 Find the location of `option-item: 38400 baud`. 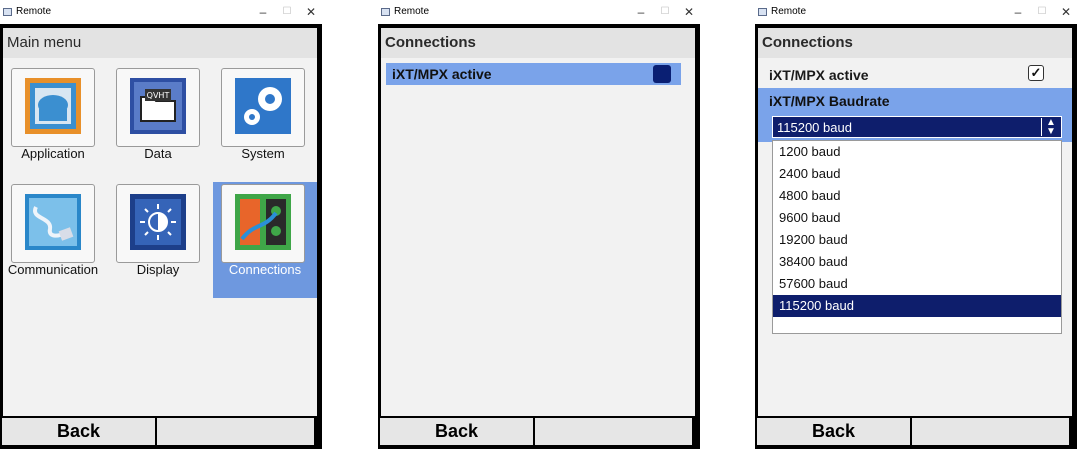

option-item: 38400 baud is located at coordinates (917, 262).